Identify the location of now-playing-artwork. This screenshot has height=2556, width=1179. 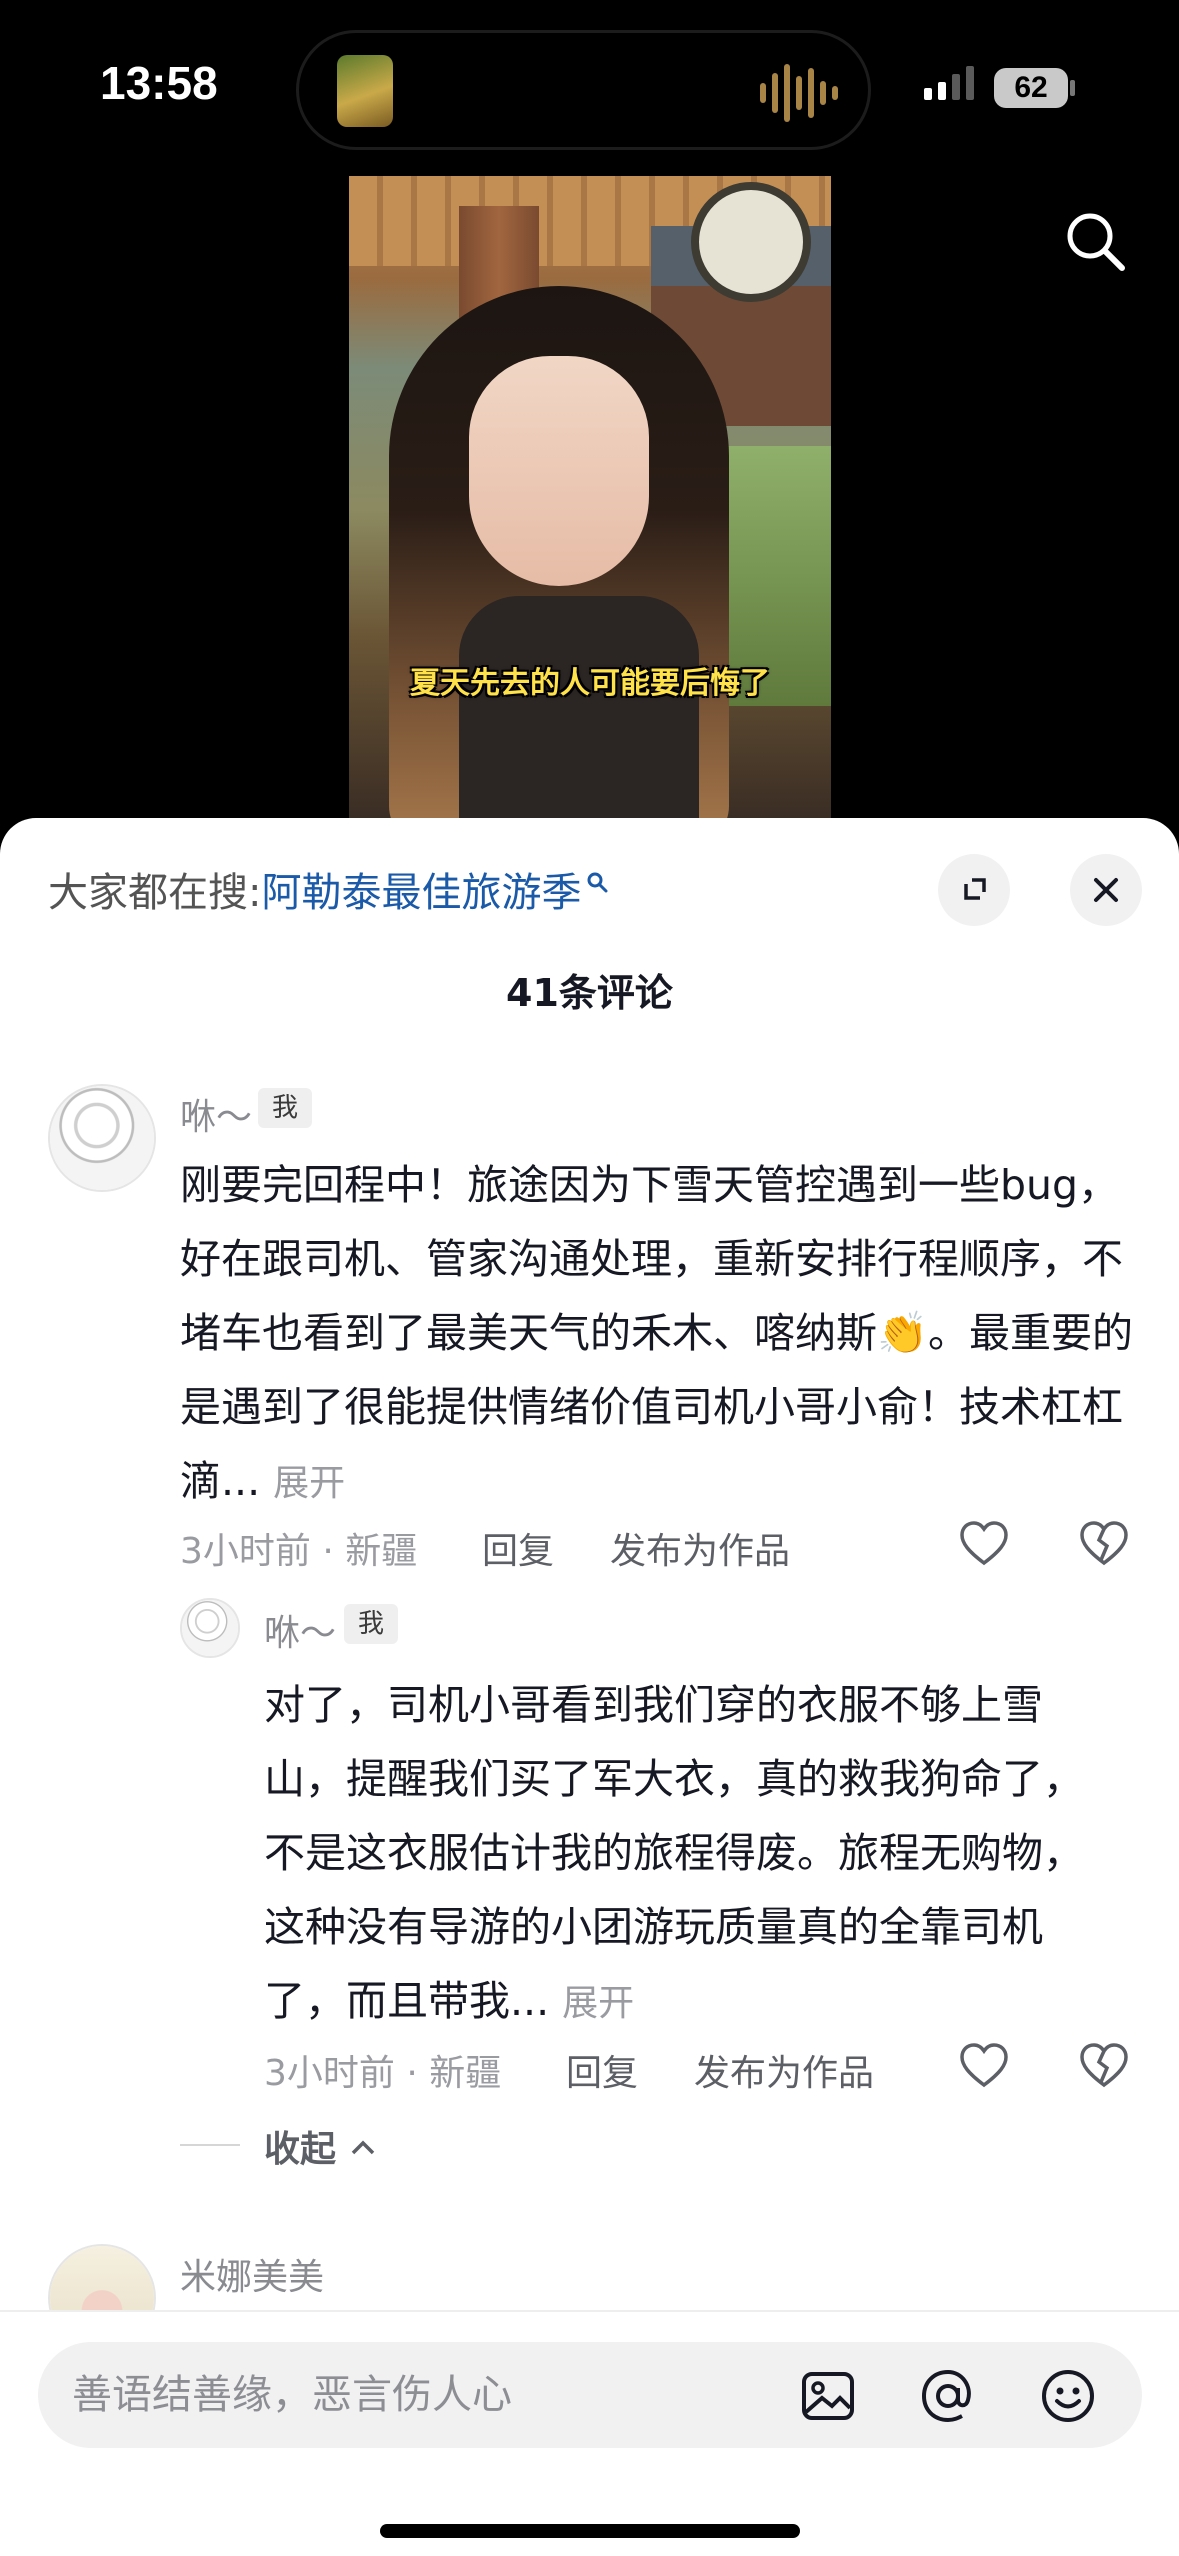
(365, 91).